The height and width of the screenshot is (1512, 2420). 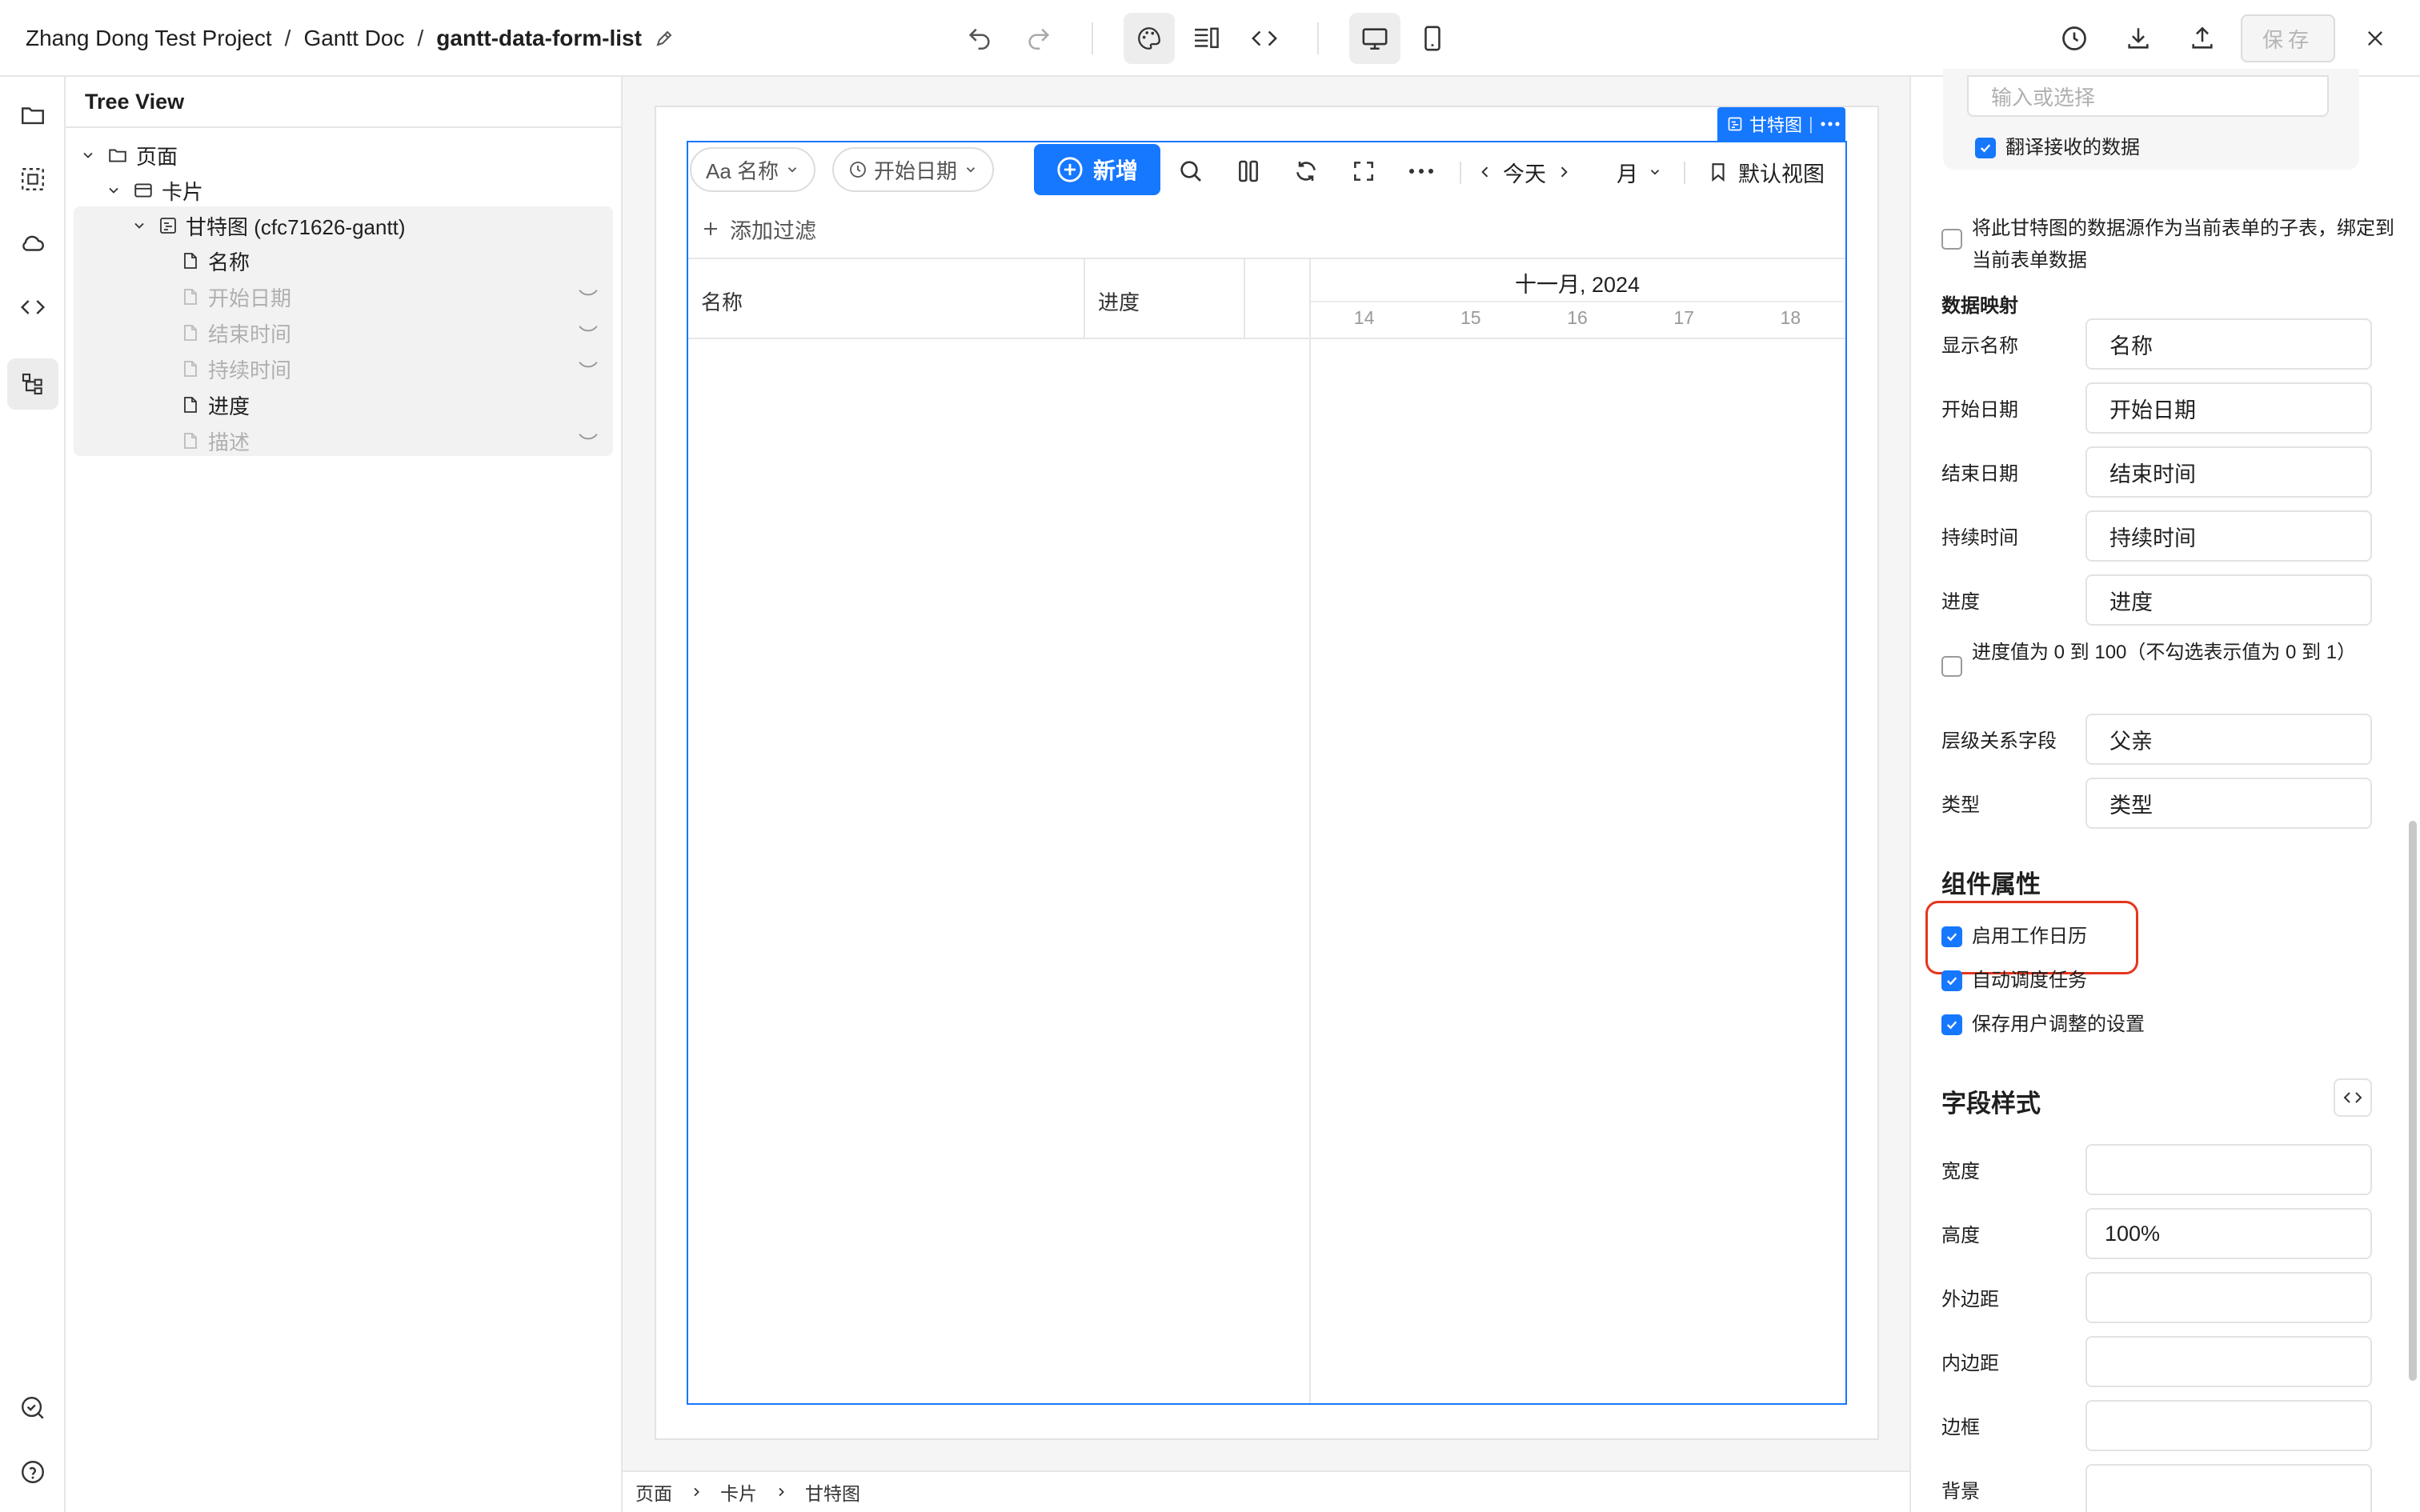 I want to click on style-input: 100%, so click(x=2228, y=1233).